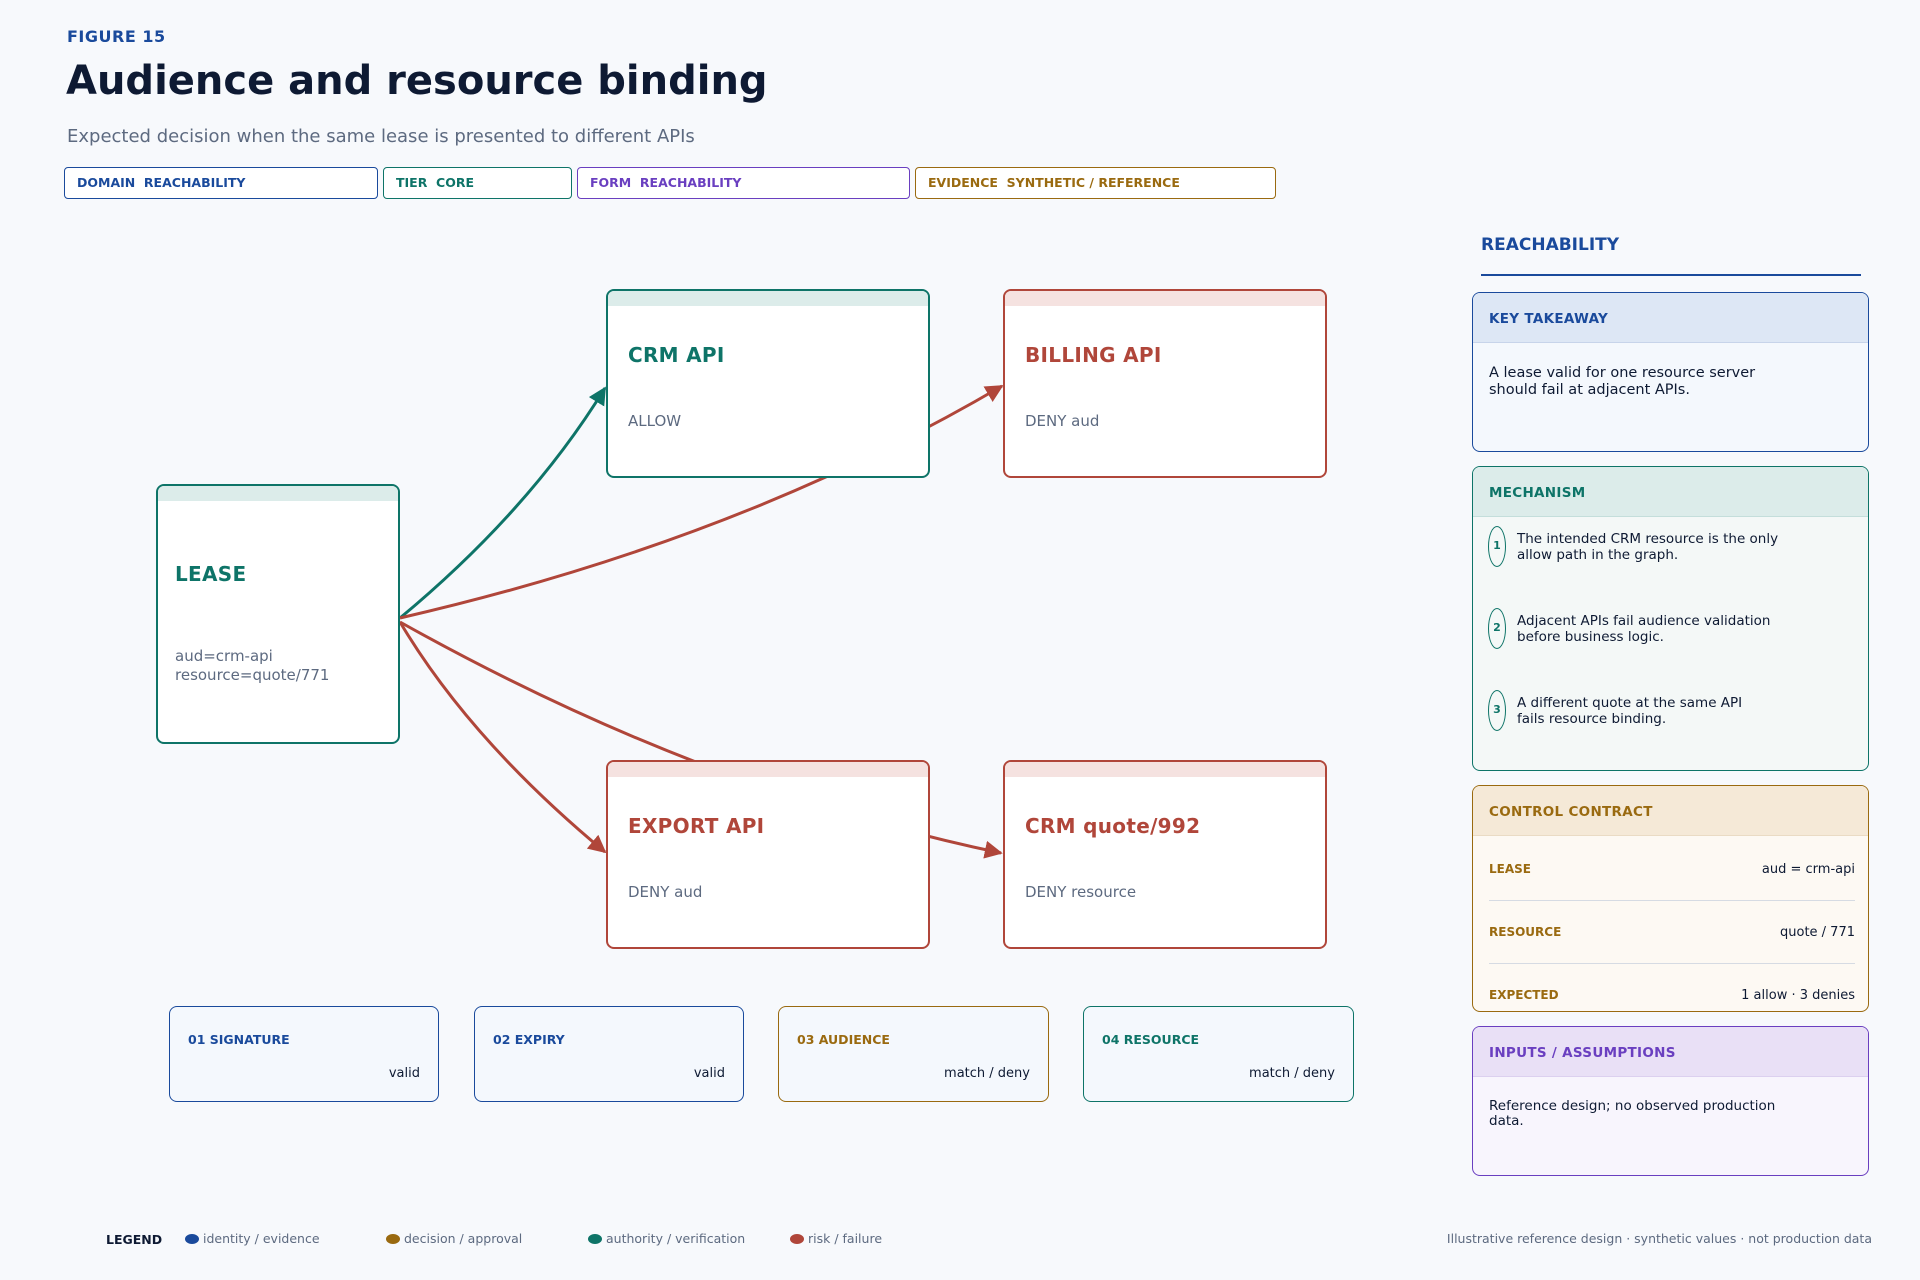 The image size is (1920, 1280). What do you see at coordinates (529, 1039) in the screenshot?
I see `step-label: 02 EXPIRY` at bounding box center [529, 1039].